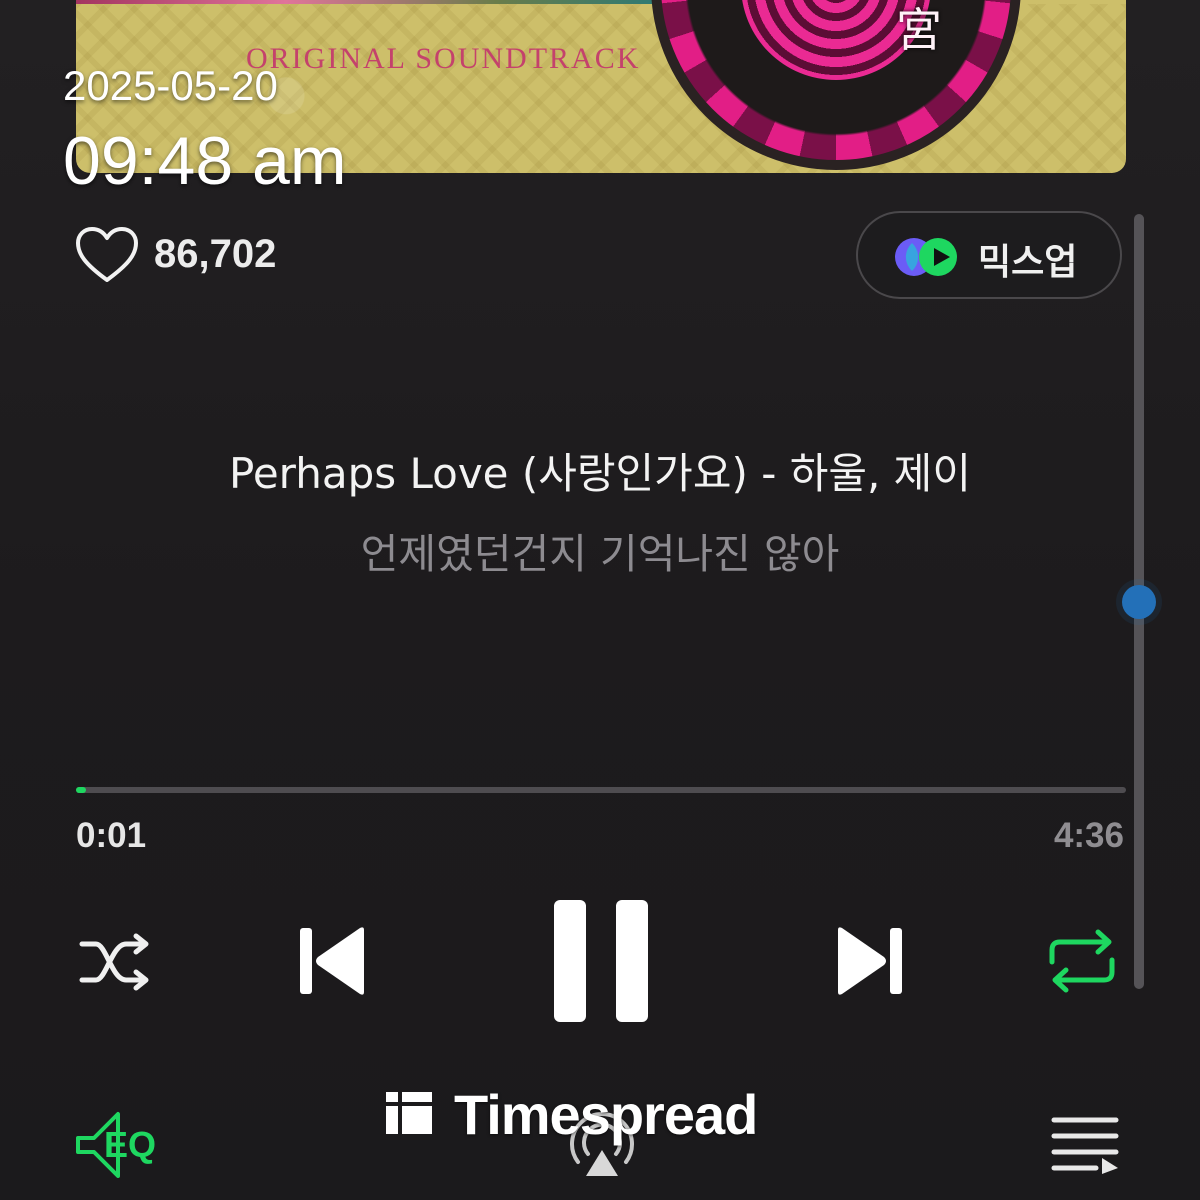 The image size is (1200, 1200). What do you see at coordinates (600, 473) in the screenshot?
I see `song-title: Perhaps Love (사랑인가요) - 하울, 제이` at bounding box center [600, 473].